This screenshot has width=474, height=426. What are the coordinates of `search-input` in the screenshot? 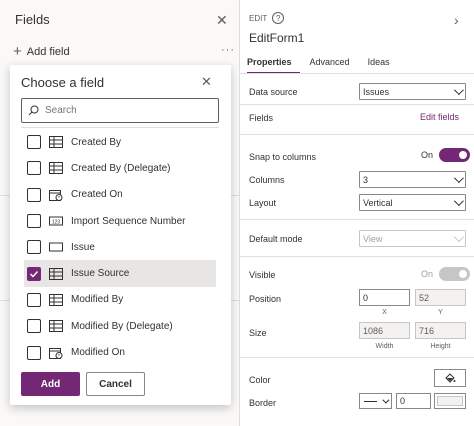 It's located at (125, 110).